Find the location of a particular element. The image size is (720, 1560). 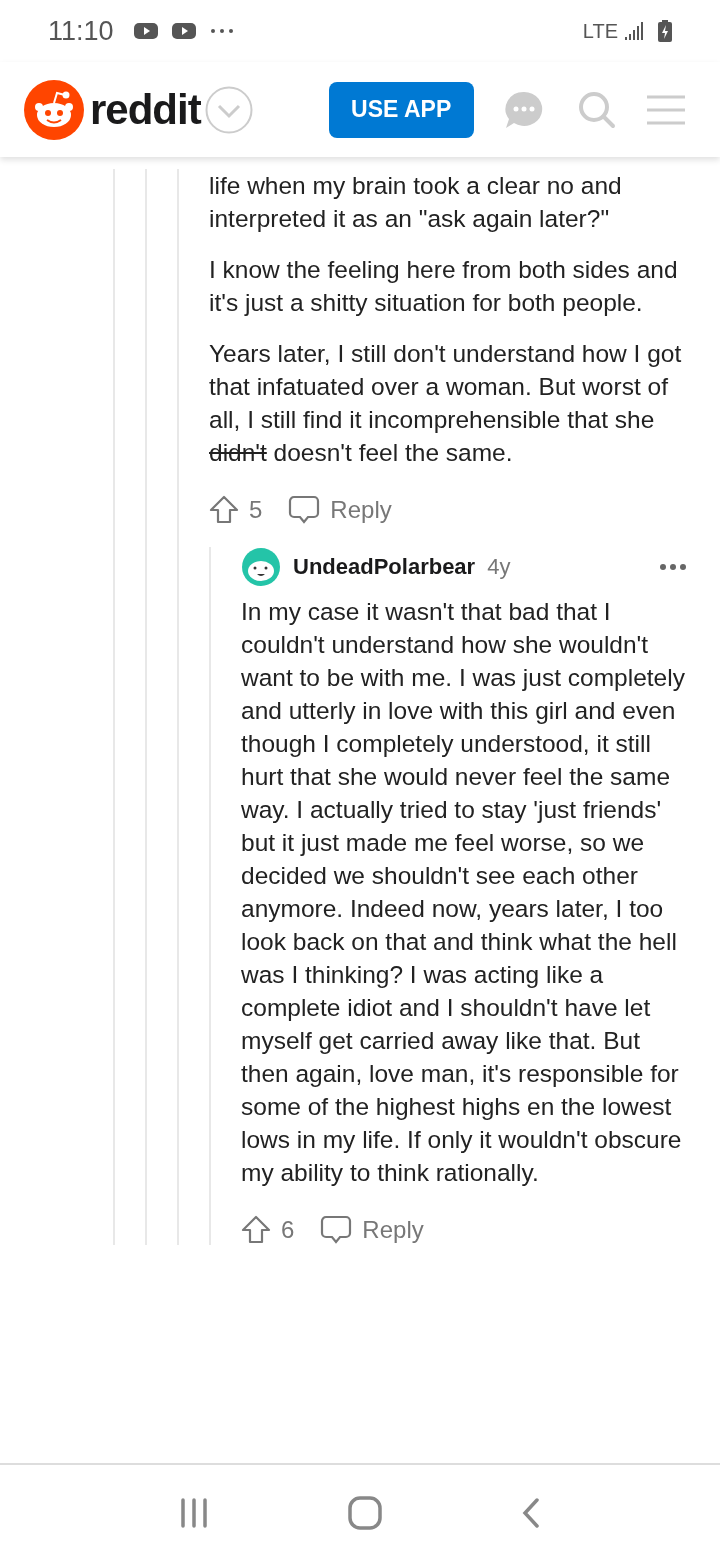

status-time: 11:10 is located at coordinates (81, 31).